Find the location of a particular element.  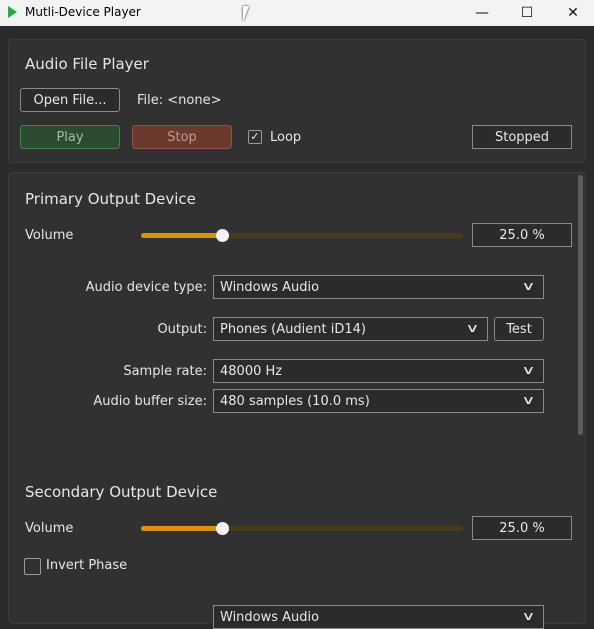

primary-output-value: Phones (Audient iD14) is located at coordinates (293, 329).